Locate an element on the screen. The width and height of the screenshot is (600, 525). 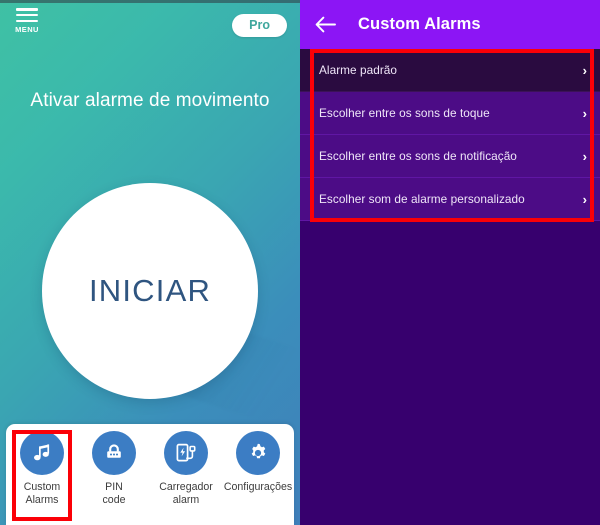
nav-label-line1: PIN is located at coordinates (114, 487).